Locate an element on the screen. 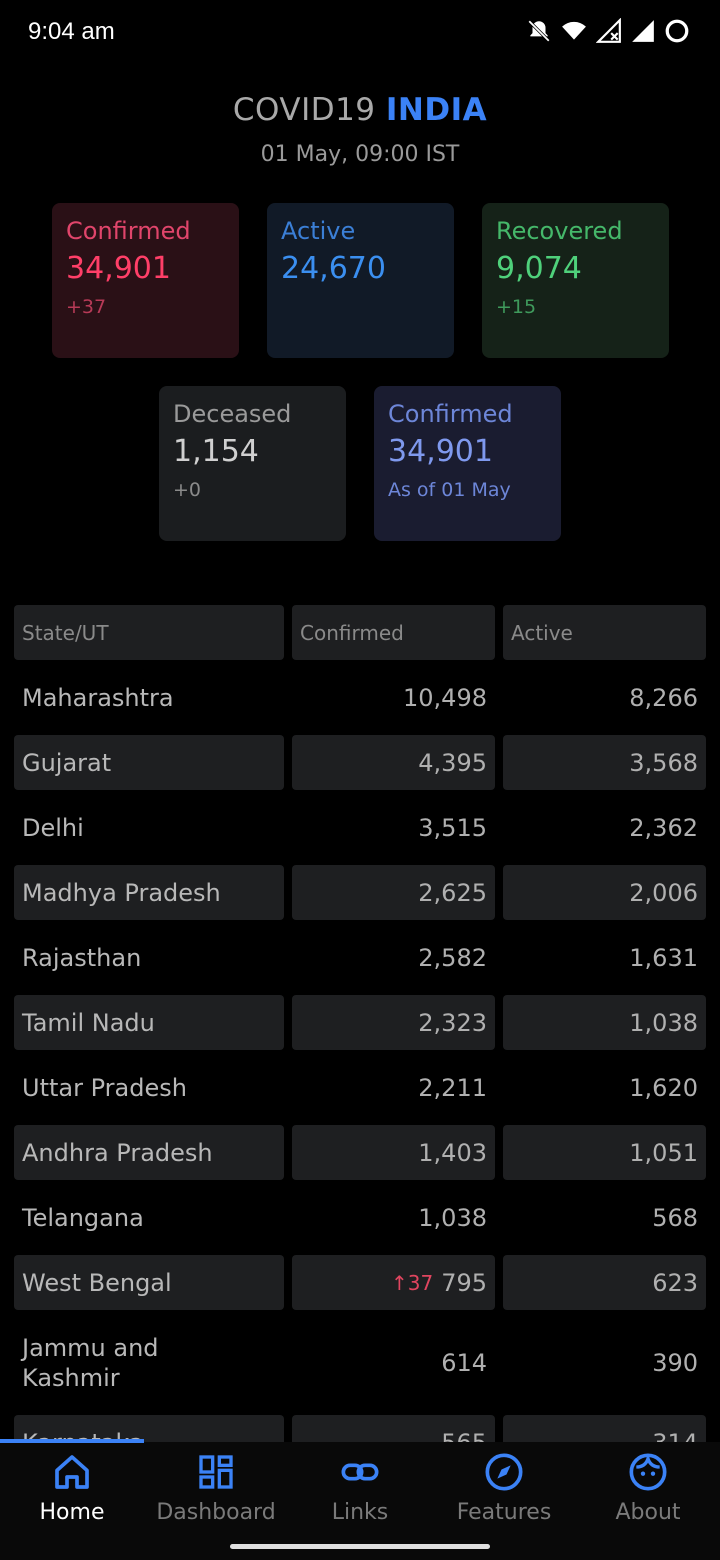 This screenshot has width=720, height=1560. wifi-icon is located at coordinates (574, 30).